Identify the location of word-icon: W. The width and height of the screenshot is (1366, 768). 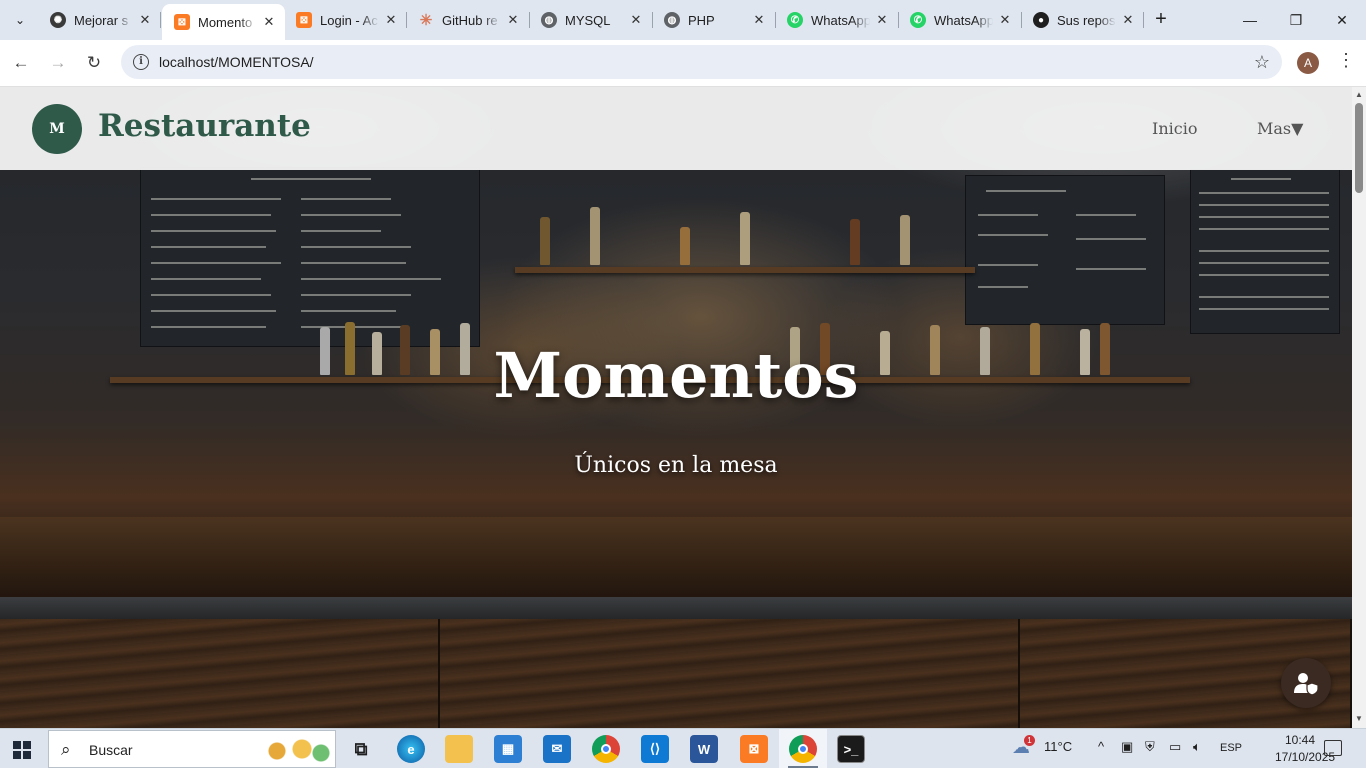
(704, 749).